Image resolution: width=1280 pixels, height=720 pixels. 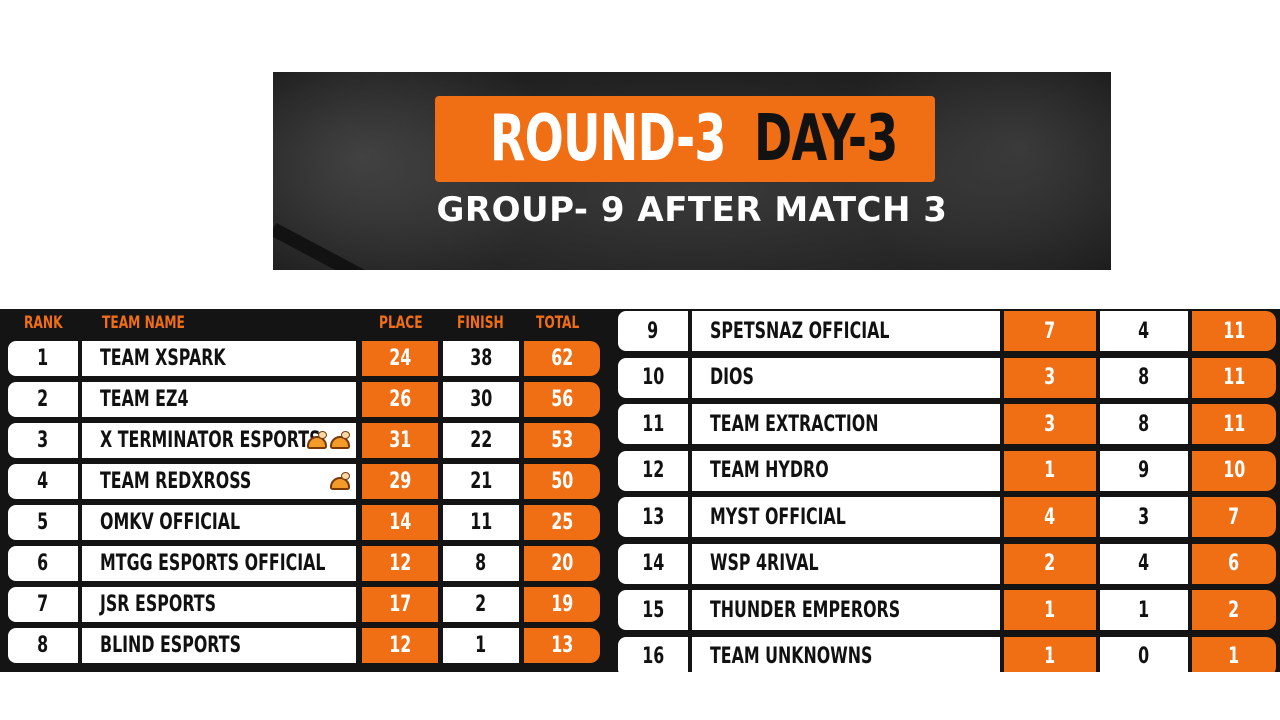 I want to click on rank-cell-text: 2, so click(x=43, y=399).